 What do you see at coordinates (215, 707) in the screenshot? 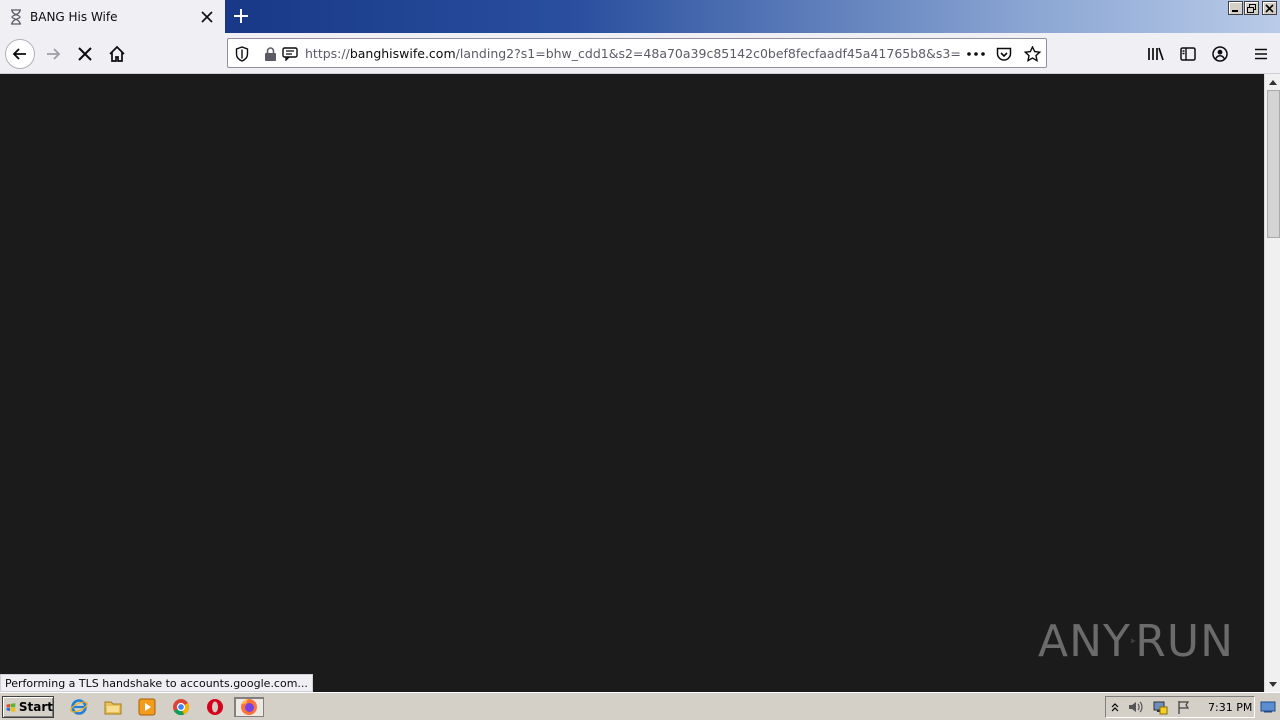
I see `opera-icon` at bounding box center [215, 707].